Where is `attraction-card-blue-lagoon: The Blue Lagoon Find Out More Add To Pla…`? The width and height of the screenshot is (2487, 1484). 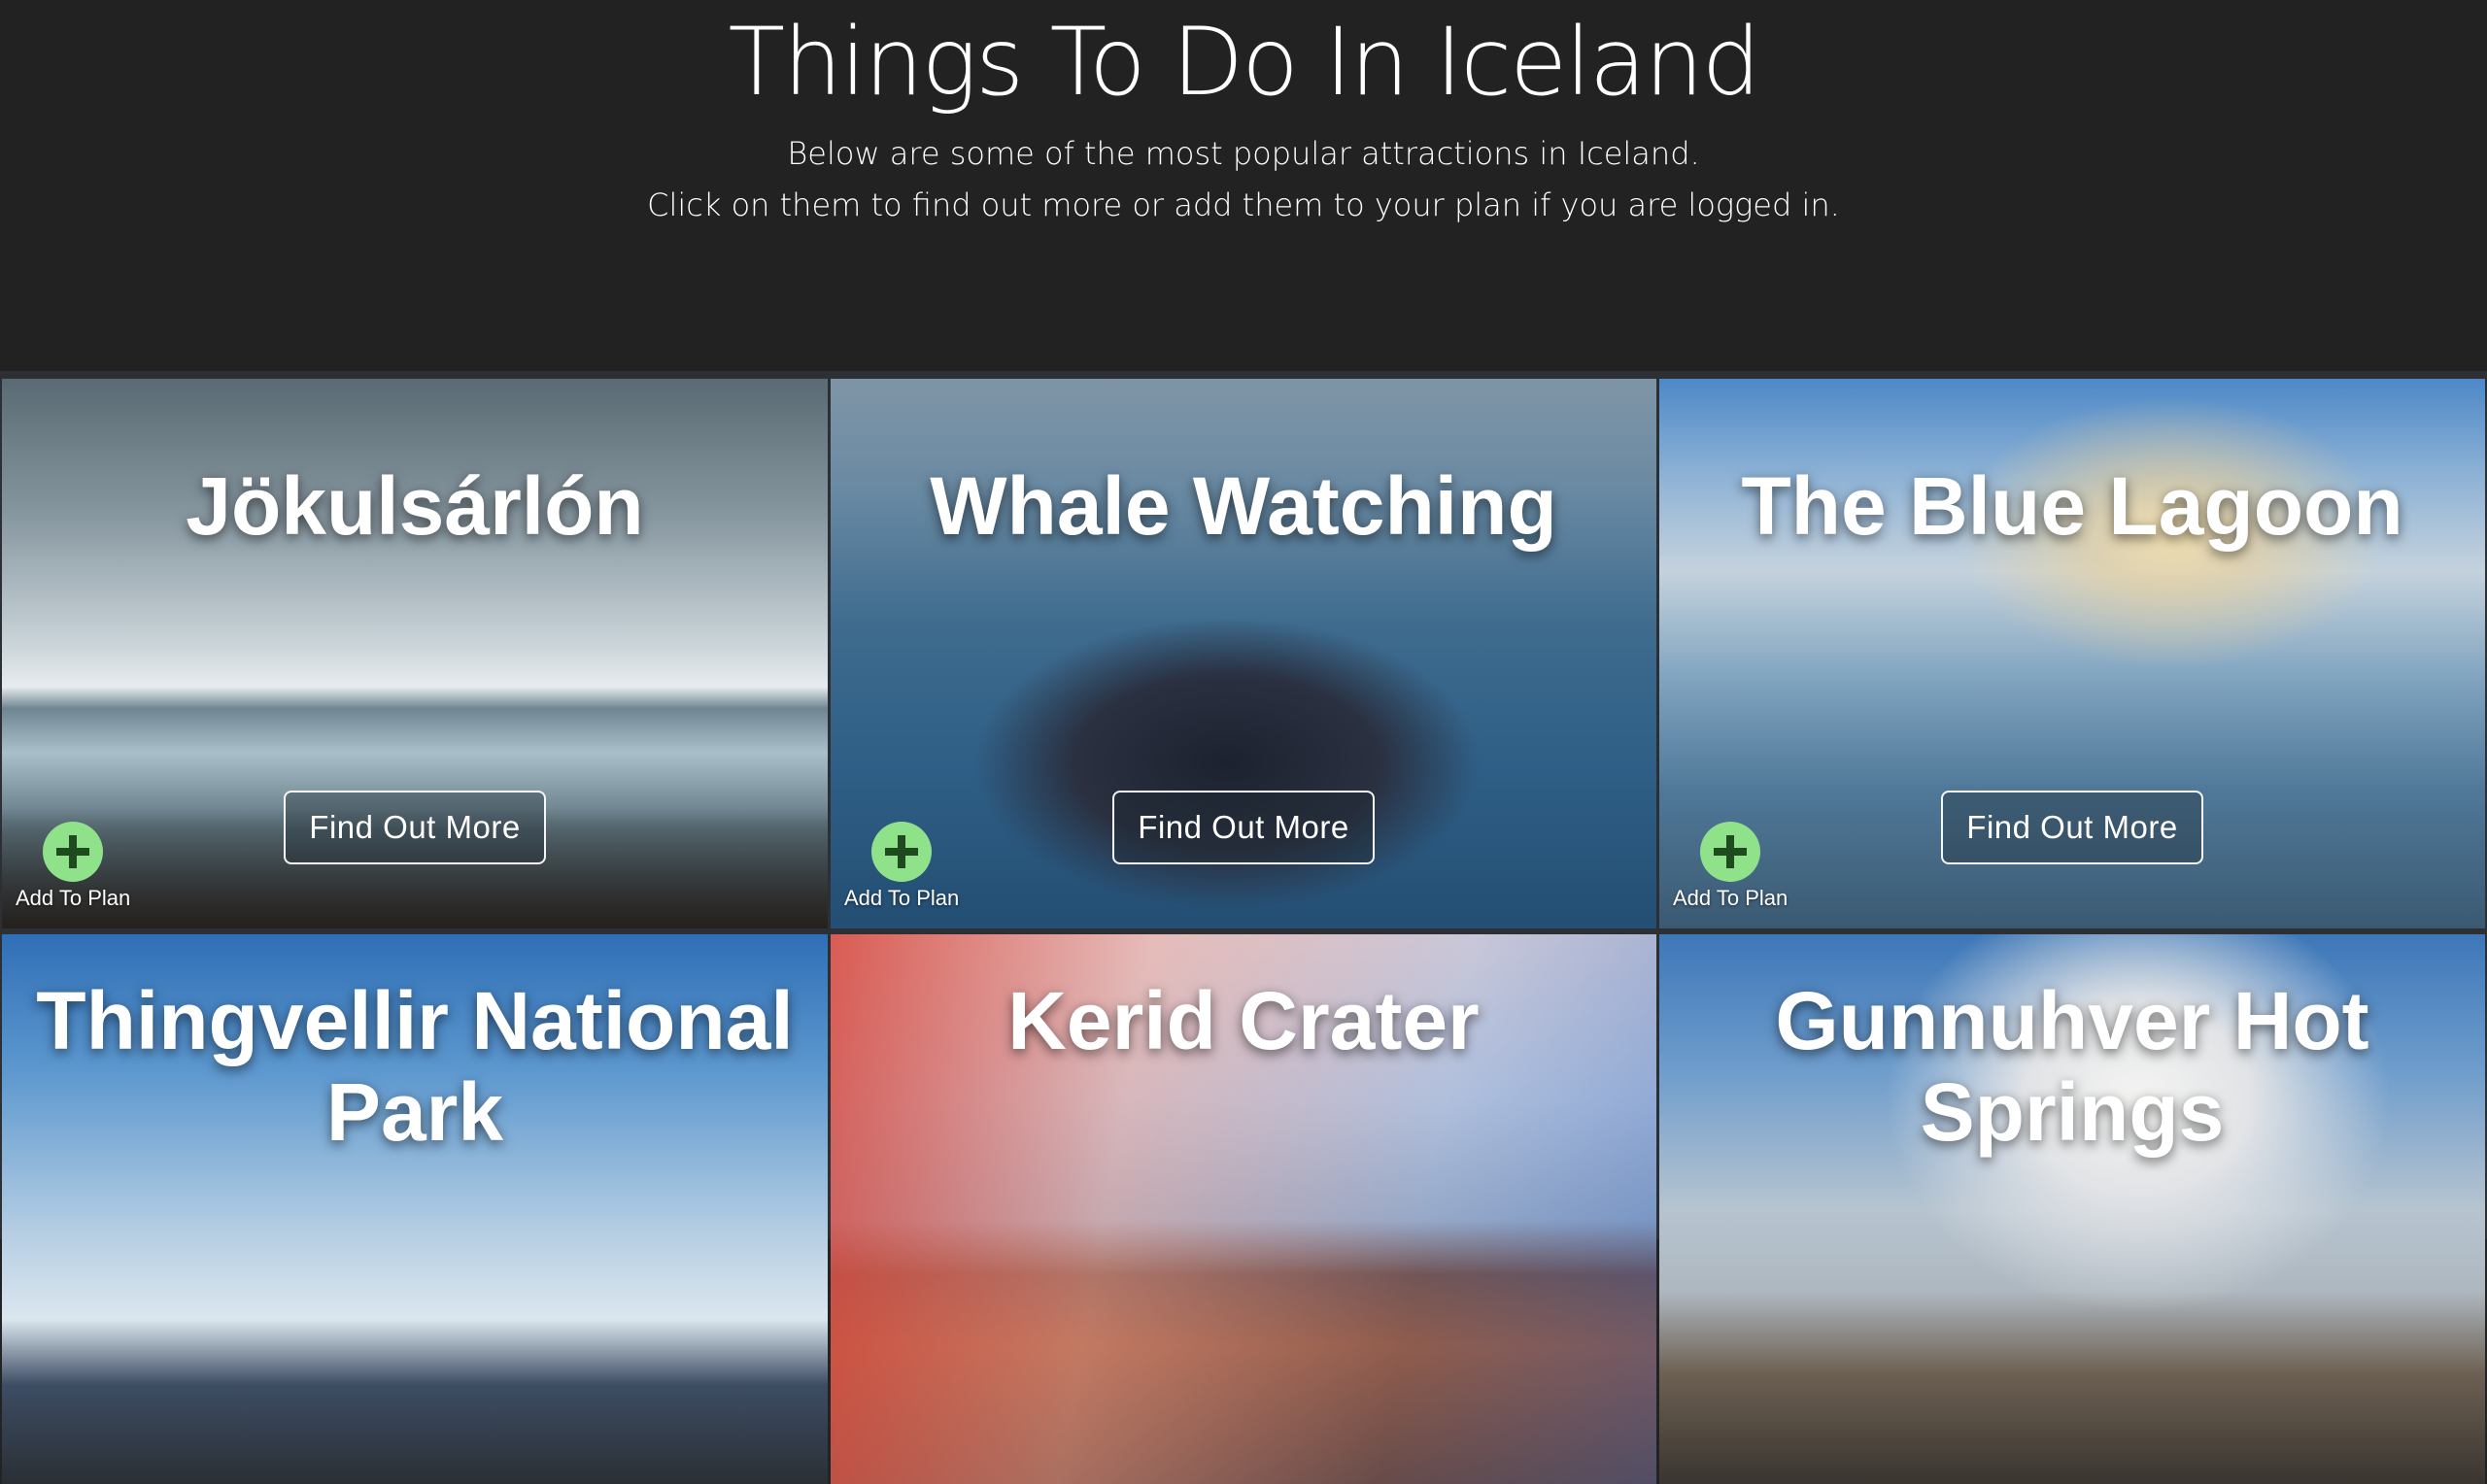
attraction-card-blue-lagoon: The Blue Lagoon Find Out More Add To Pla… is located at coordinates (2072, 653).